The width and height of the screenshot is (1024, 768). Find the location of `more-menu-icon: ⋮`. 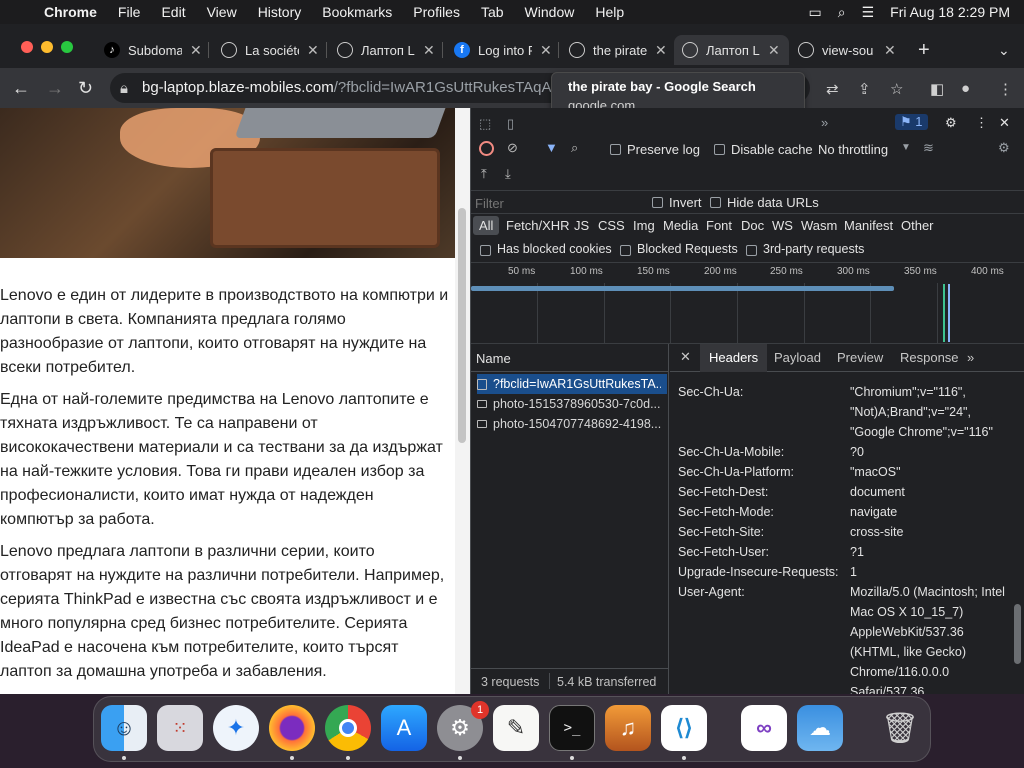

more-menu-icon: ⋮ is located at coordinates (1005, 89).